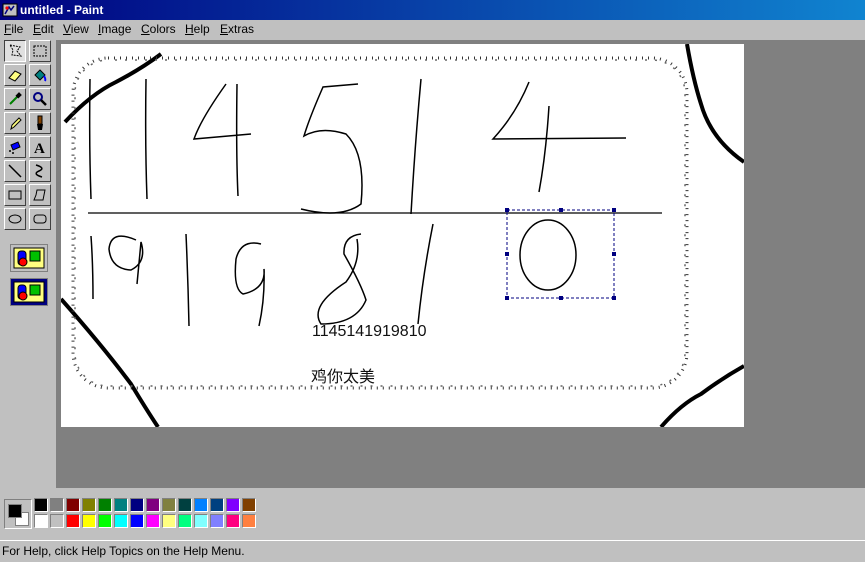 The image size is (865, 562). I want to click on paint-app-icon, so click(10, 10).